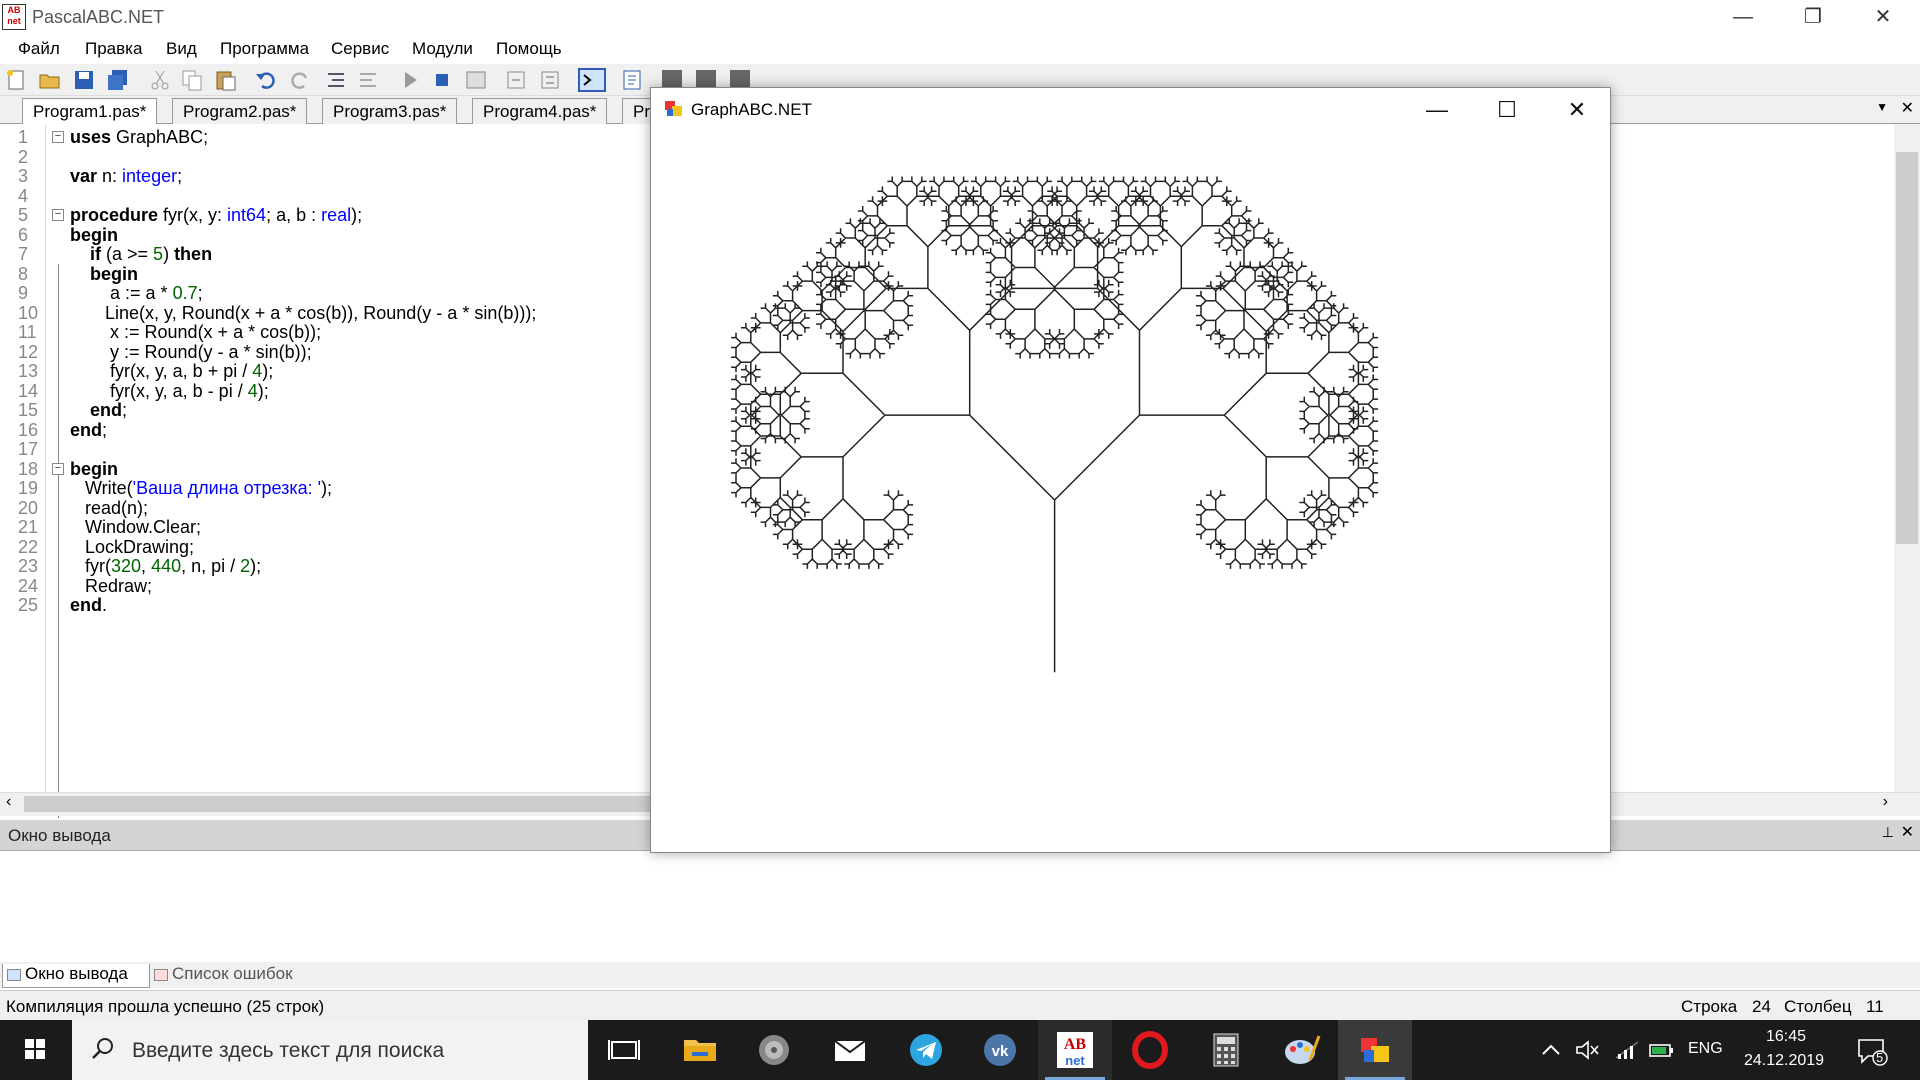  Describe the element at coordinates (195, 332) in the screenshot. I see `code-line: x := Round(x + a * cos(b));` at that location.